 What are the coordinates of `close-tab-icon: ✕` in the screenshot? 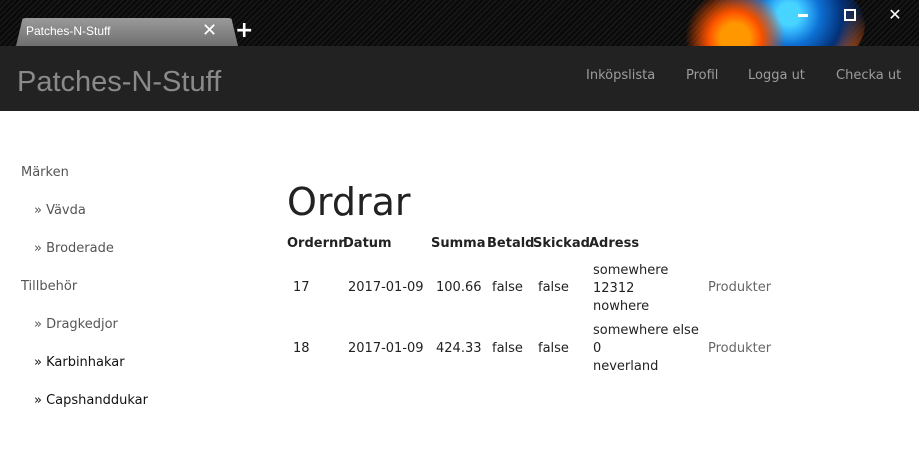 It's located at (209, 31).